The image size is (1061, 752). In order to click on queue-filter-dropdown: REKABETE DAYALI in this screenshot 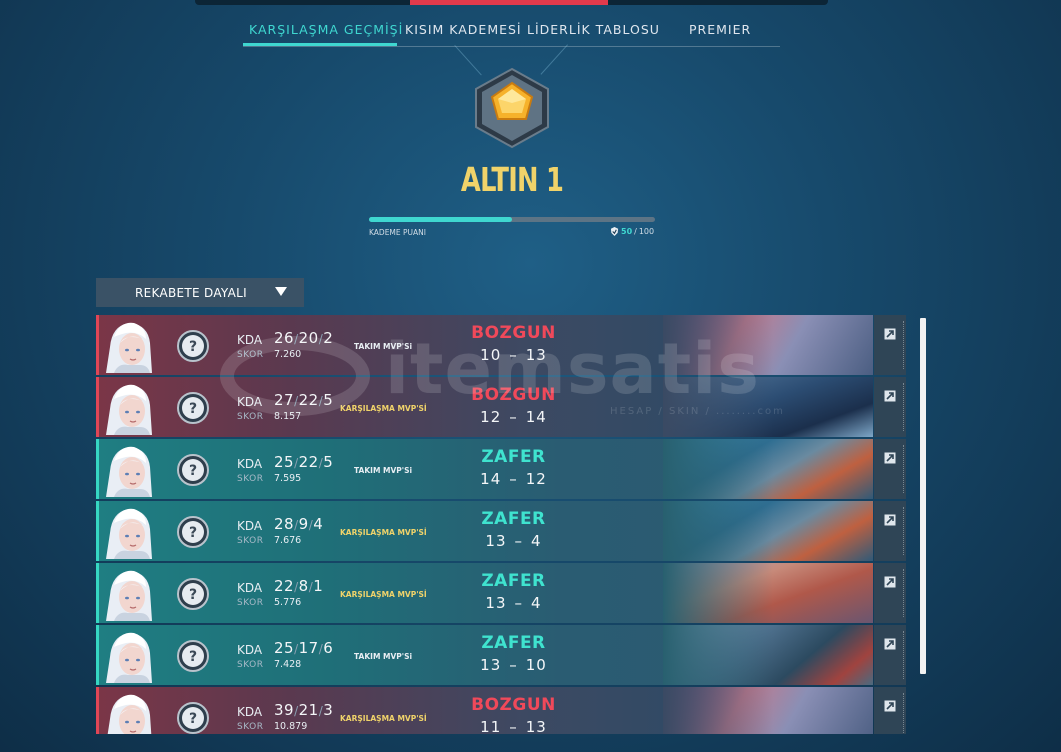, I will do `click(200, 292)`.